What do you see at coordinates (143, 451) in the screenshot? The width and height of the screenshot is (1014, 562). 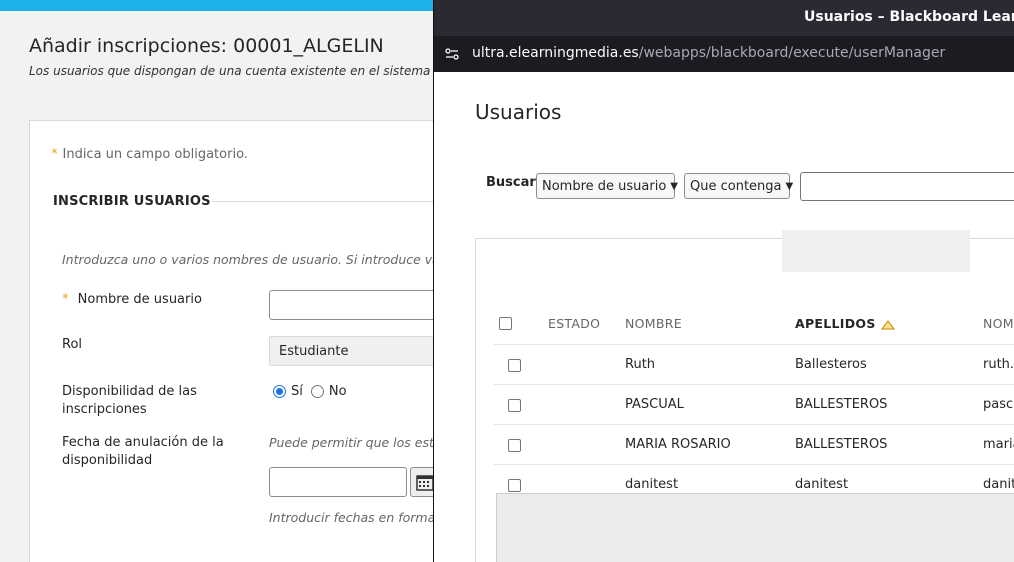 I see `cancel-date-label: Fecha de anulación de la disponibilidad` at bounding box center [143, 451].